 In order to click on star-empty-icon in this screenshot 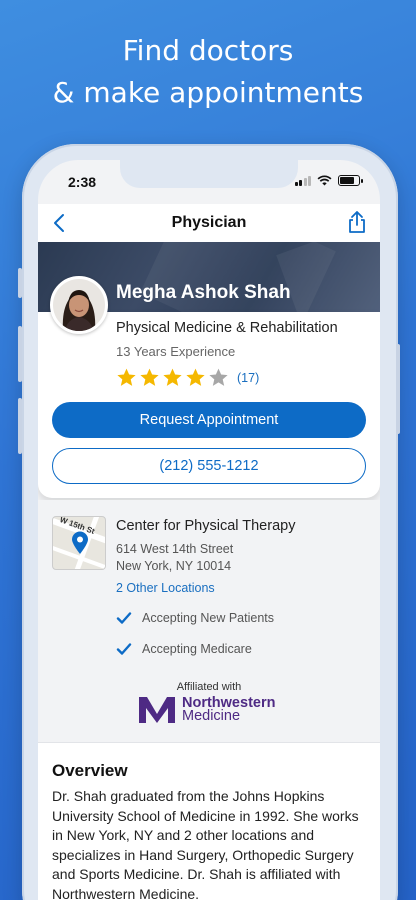, I will do `click(218, 377)`.